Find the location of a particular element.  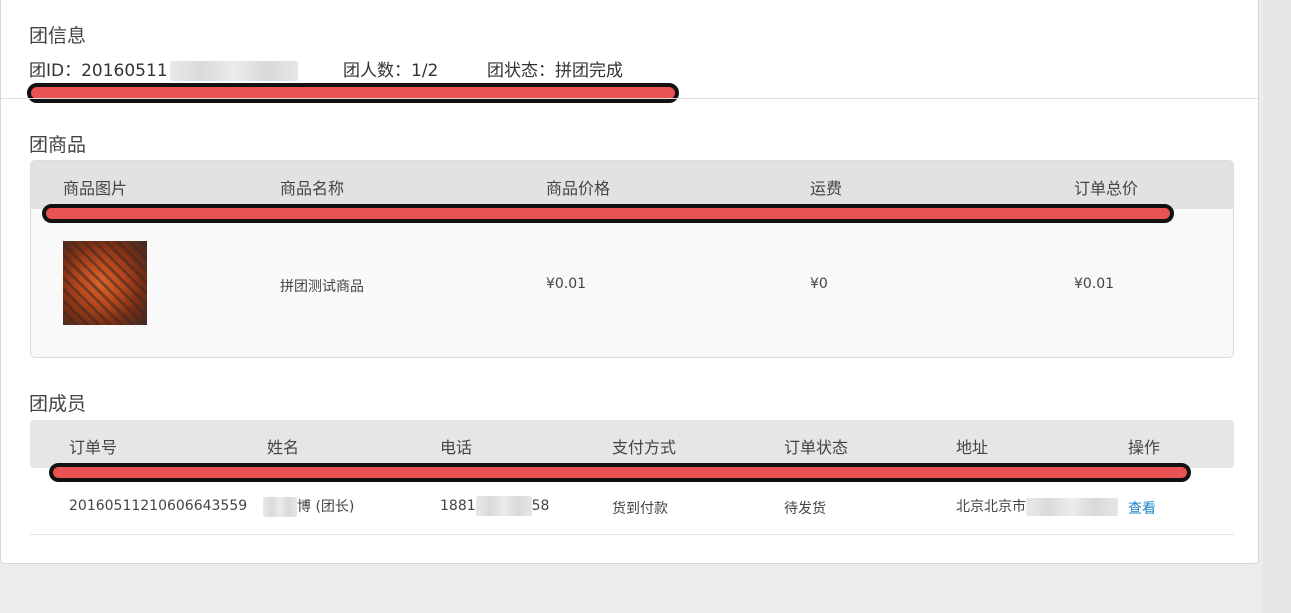

section-divider is located at coordinates (629, 98).